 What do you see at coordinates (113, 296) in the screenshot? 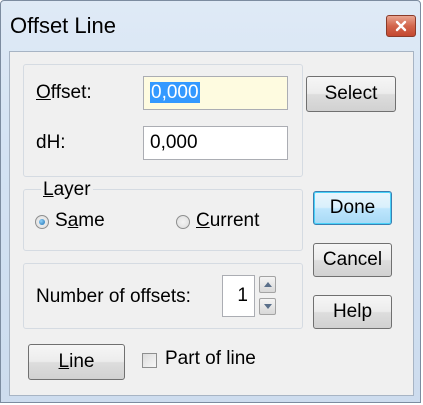
I see `offsets-label: Number of offsets:` at bounding box center [113, 296].